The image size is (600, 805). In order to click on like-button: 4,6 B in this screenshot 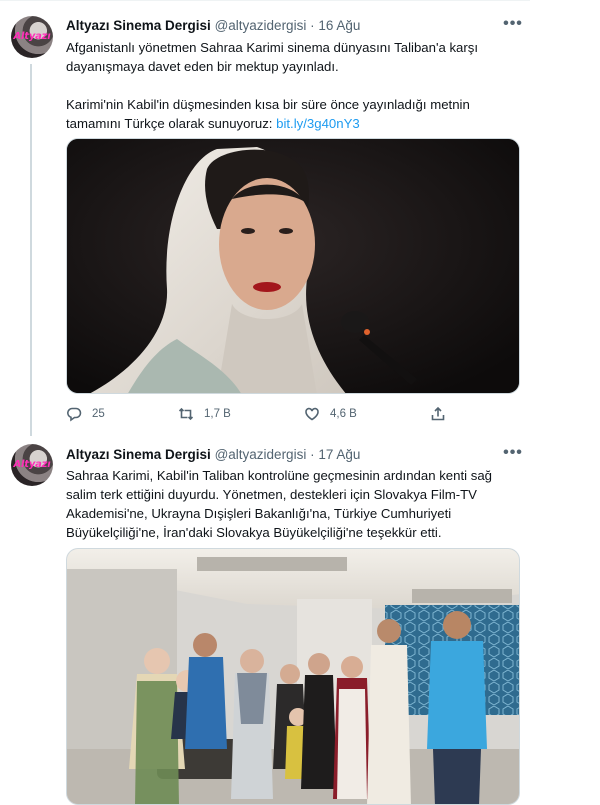, I will do `click(330, 414)`.